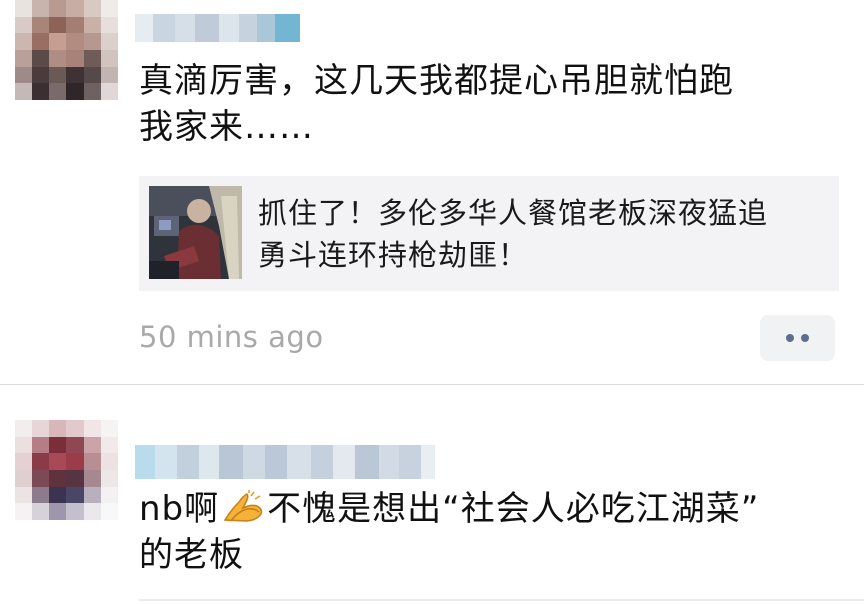 The width and height of the screenshot is (864, 604). I want to click on link-title: 抓住了！多伦多华人餐馆老板深夜猛追 勇斗连环持枪劫匪！, so click(513, 234).